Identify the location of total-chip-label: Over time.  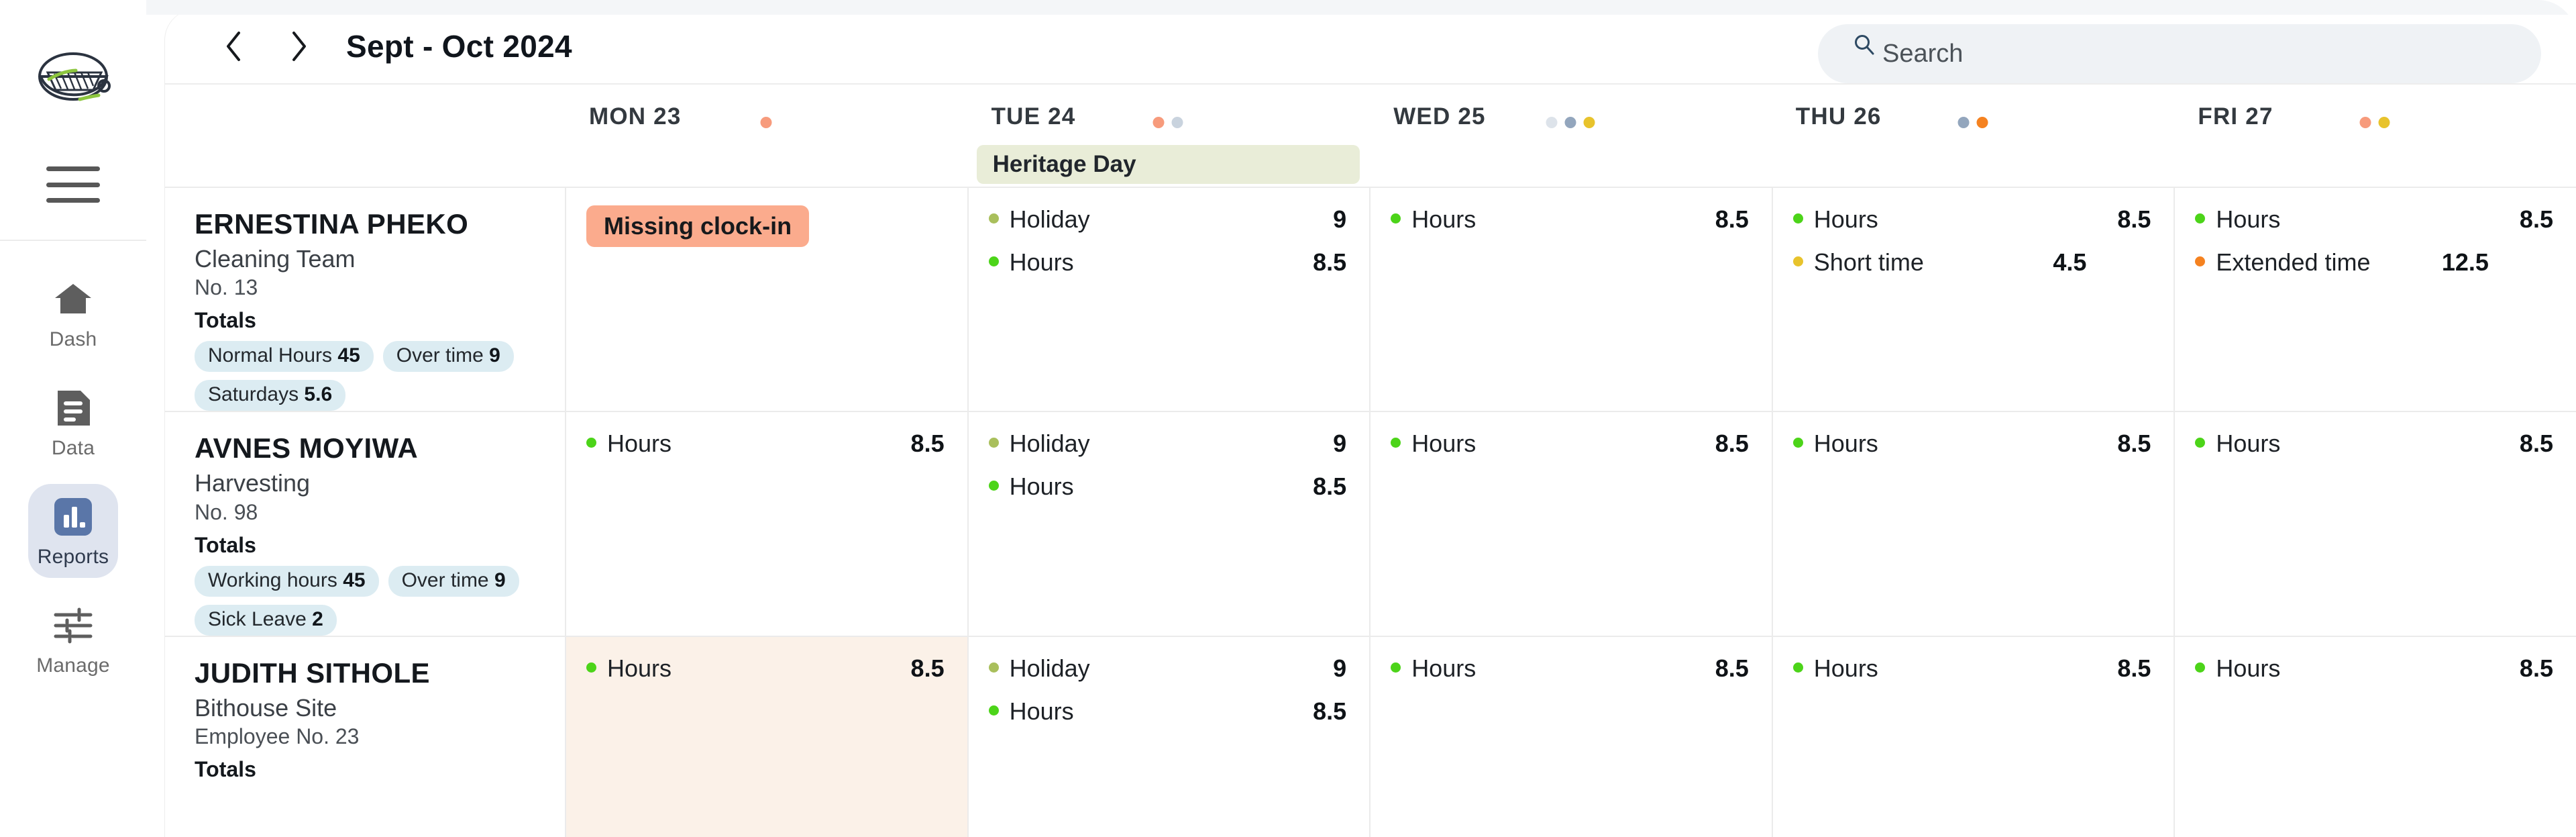
(445, 580).